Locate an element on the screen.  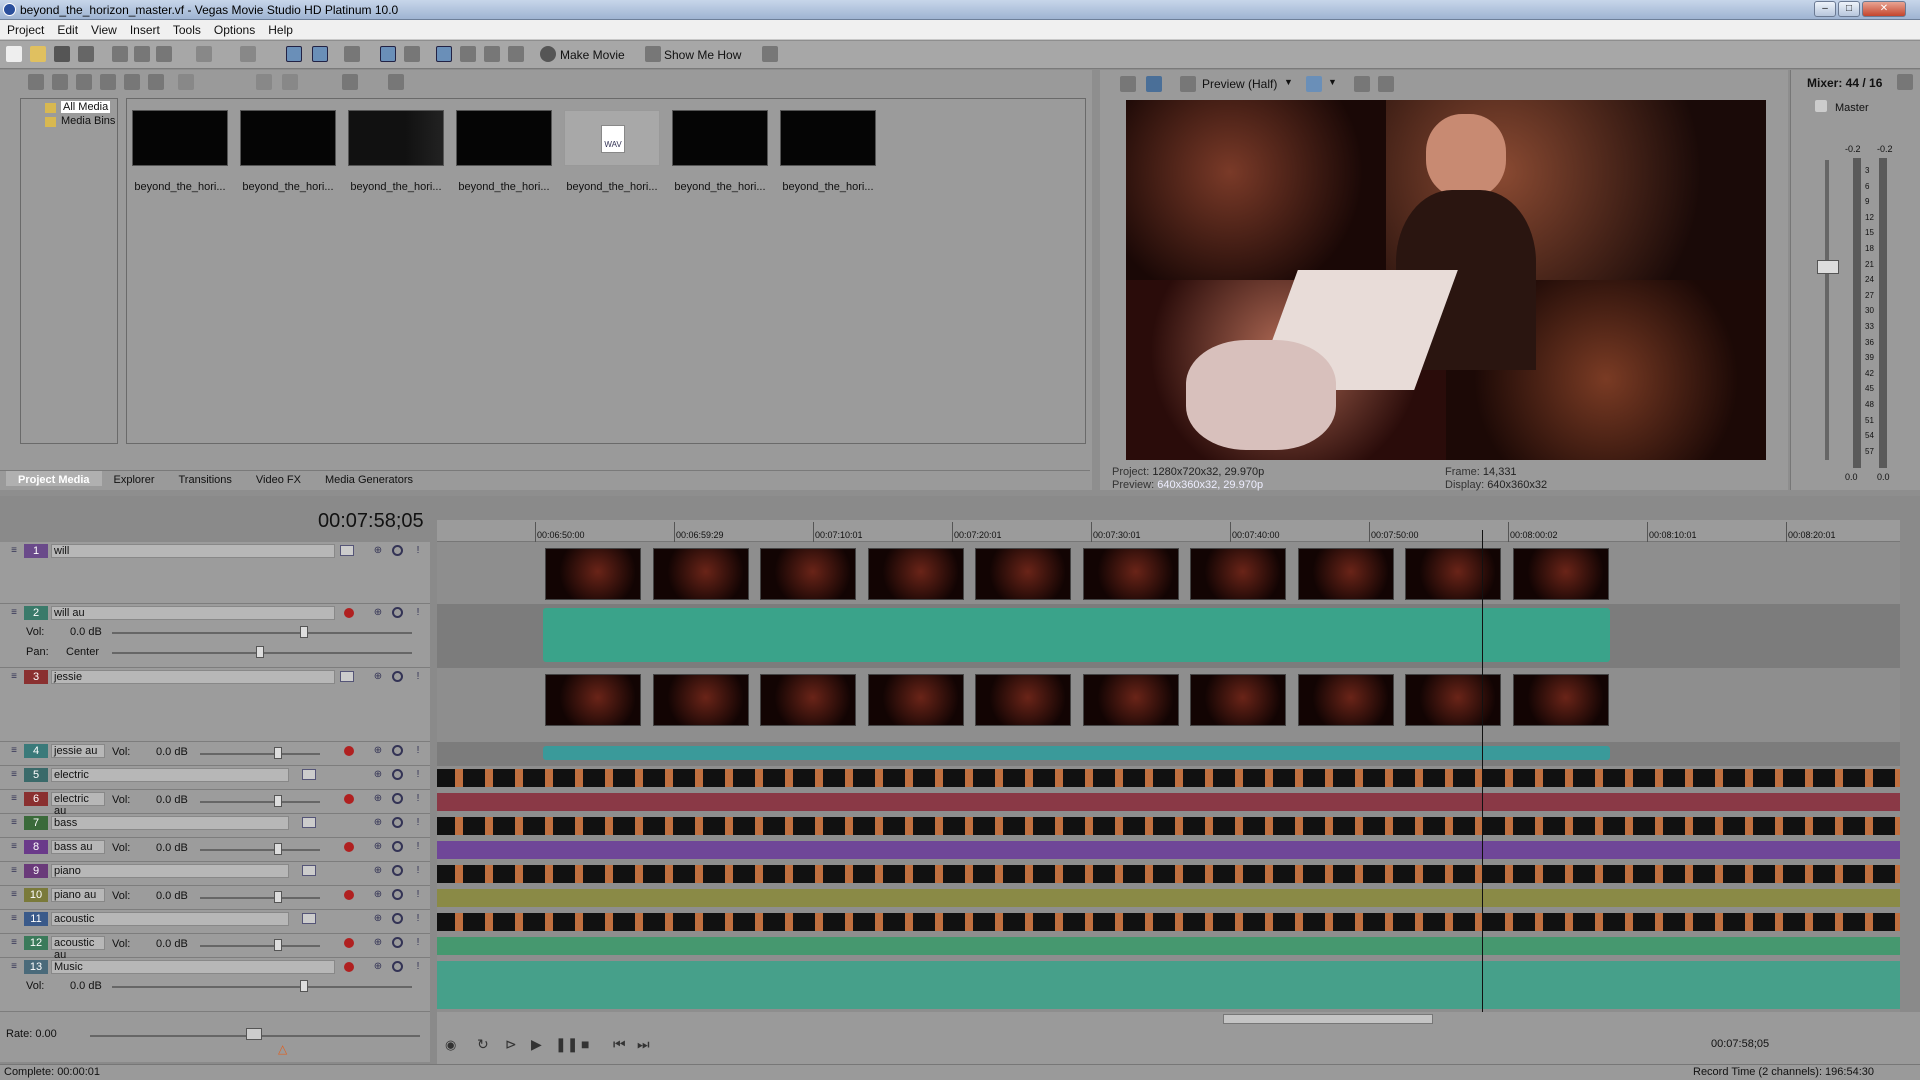
tab-media-generators: Media Generators is located at coordinates (369, 478).